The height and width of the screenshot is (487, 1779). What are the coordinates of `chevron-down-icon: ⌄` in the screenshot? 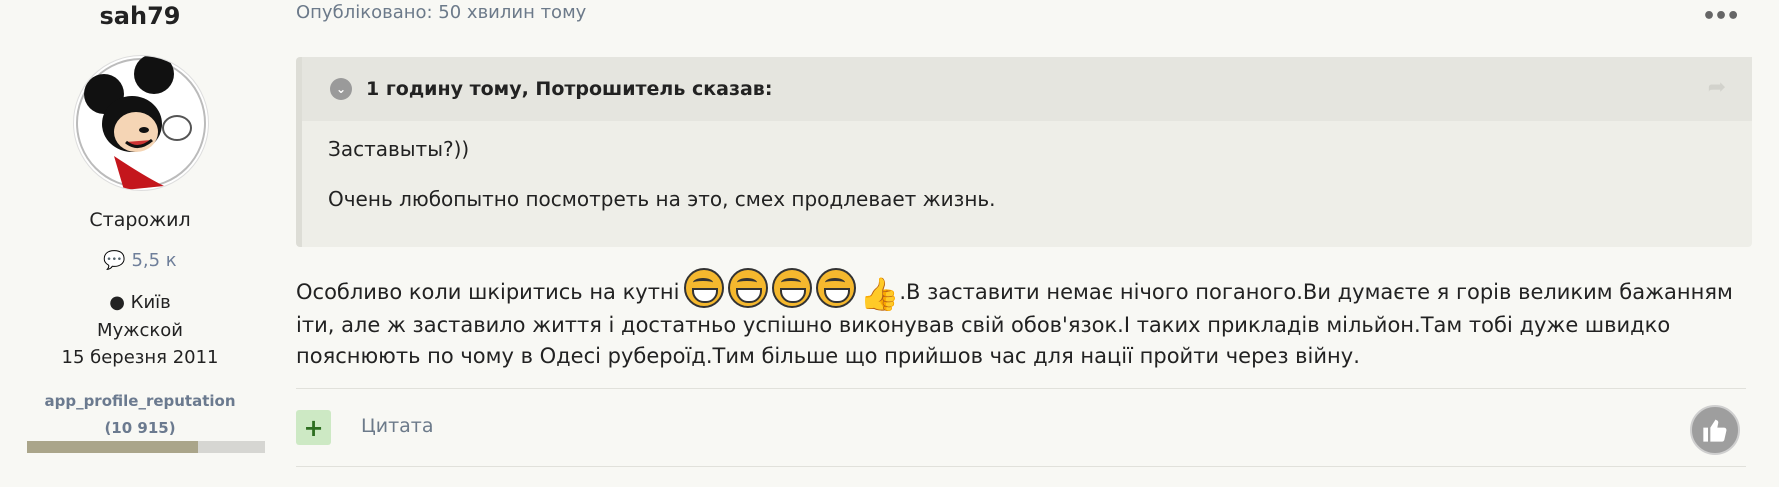 It's located at (341, 89).